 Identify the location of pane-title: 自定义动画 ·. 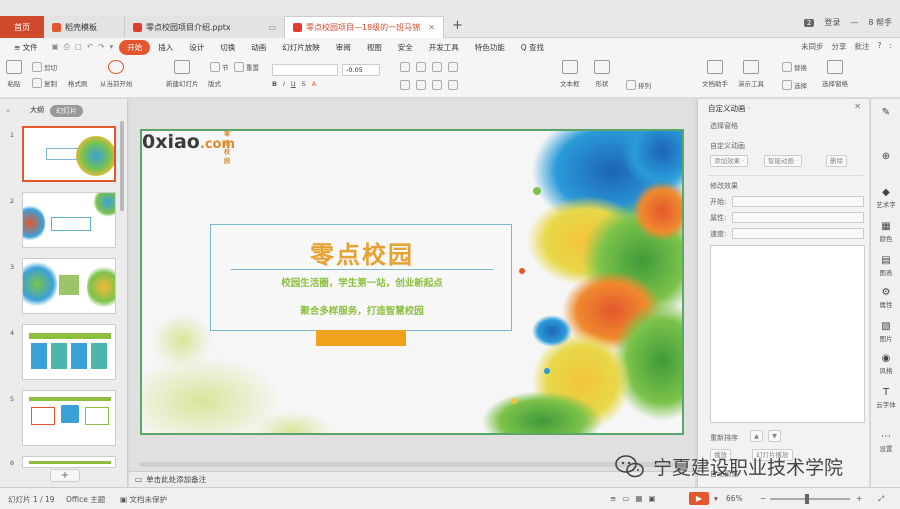
(729, 108).